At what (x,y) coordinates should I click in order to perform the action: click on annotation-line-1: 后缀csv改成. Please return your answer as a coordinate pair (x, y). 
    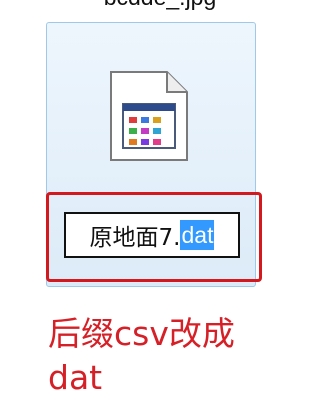
    Looking at the image, I should click on (141, 333).